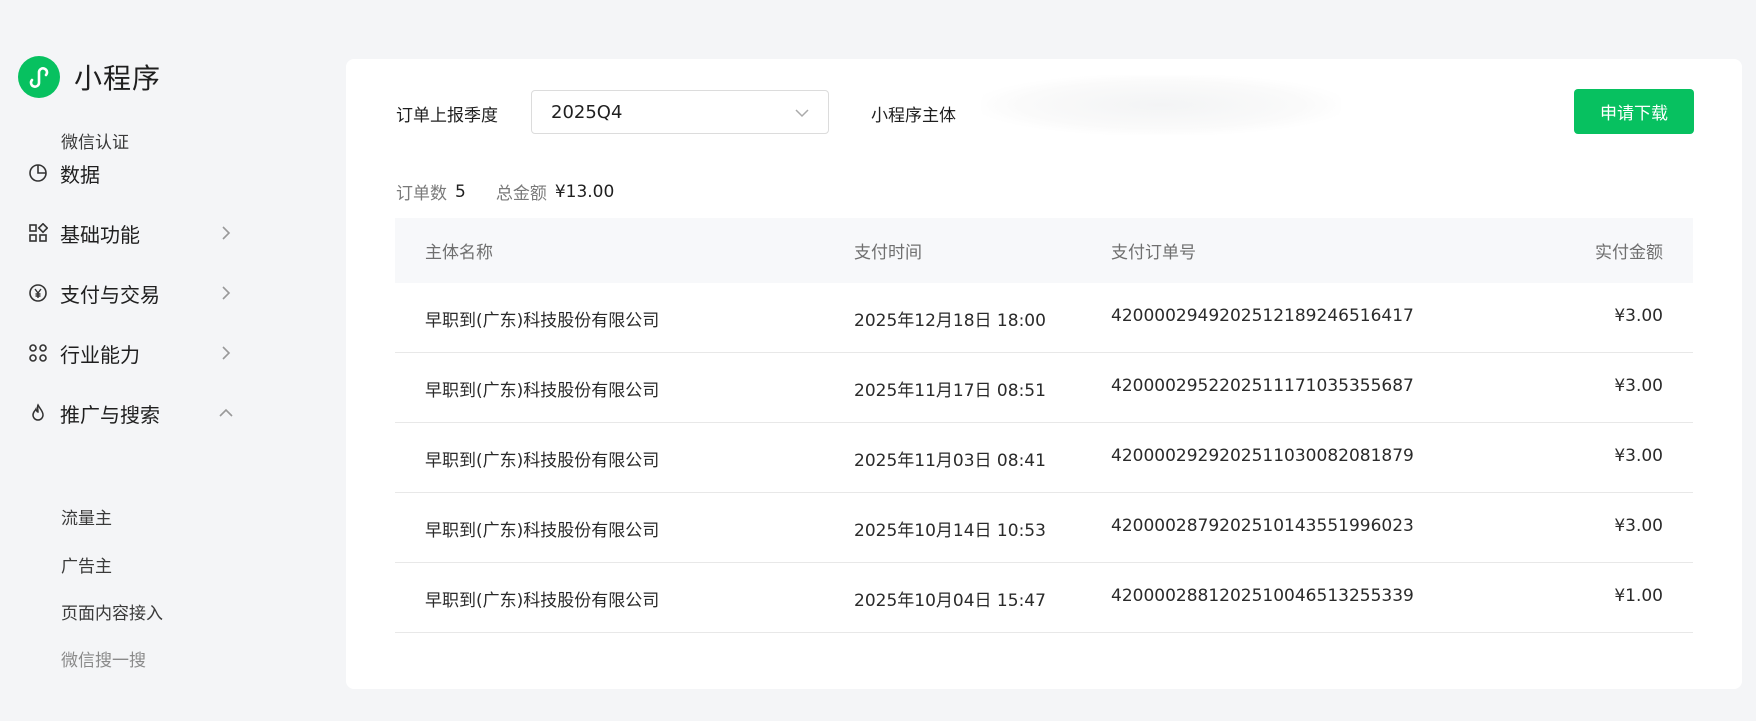 Image resolution: width=1756 pixels, height=721 pixels. Describe the element at coordinates (38, 233) in the screenshot. I see `grid-apps-icon` at that location.